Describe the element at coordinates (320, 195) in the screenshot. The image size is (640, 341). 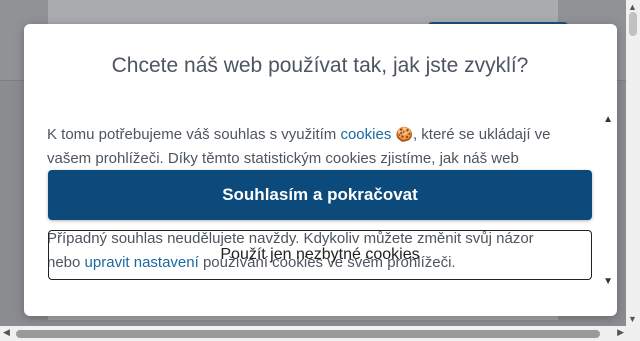
I see `accept-and-continue-button: Souhlasím a pokračovat` at that location.